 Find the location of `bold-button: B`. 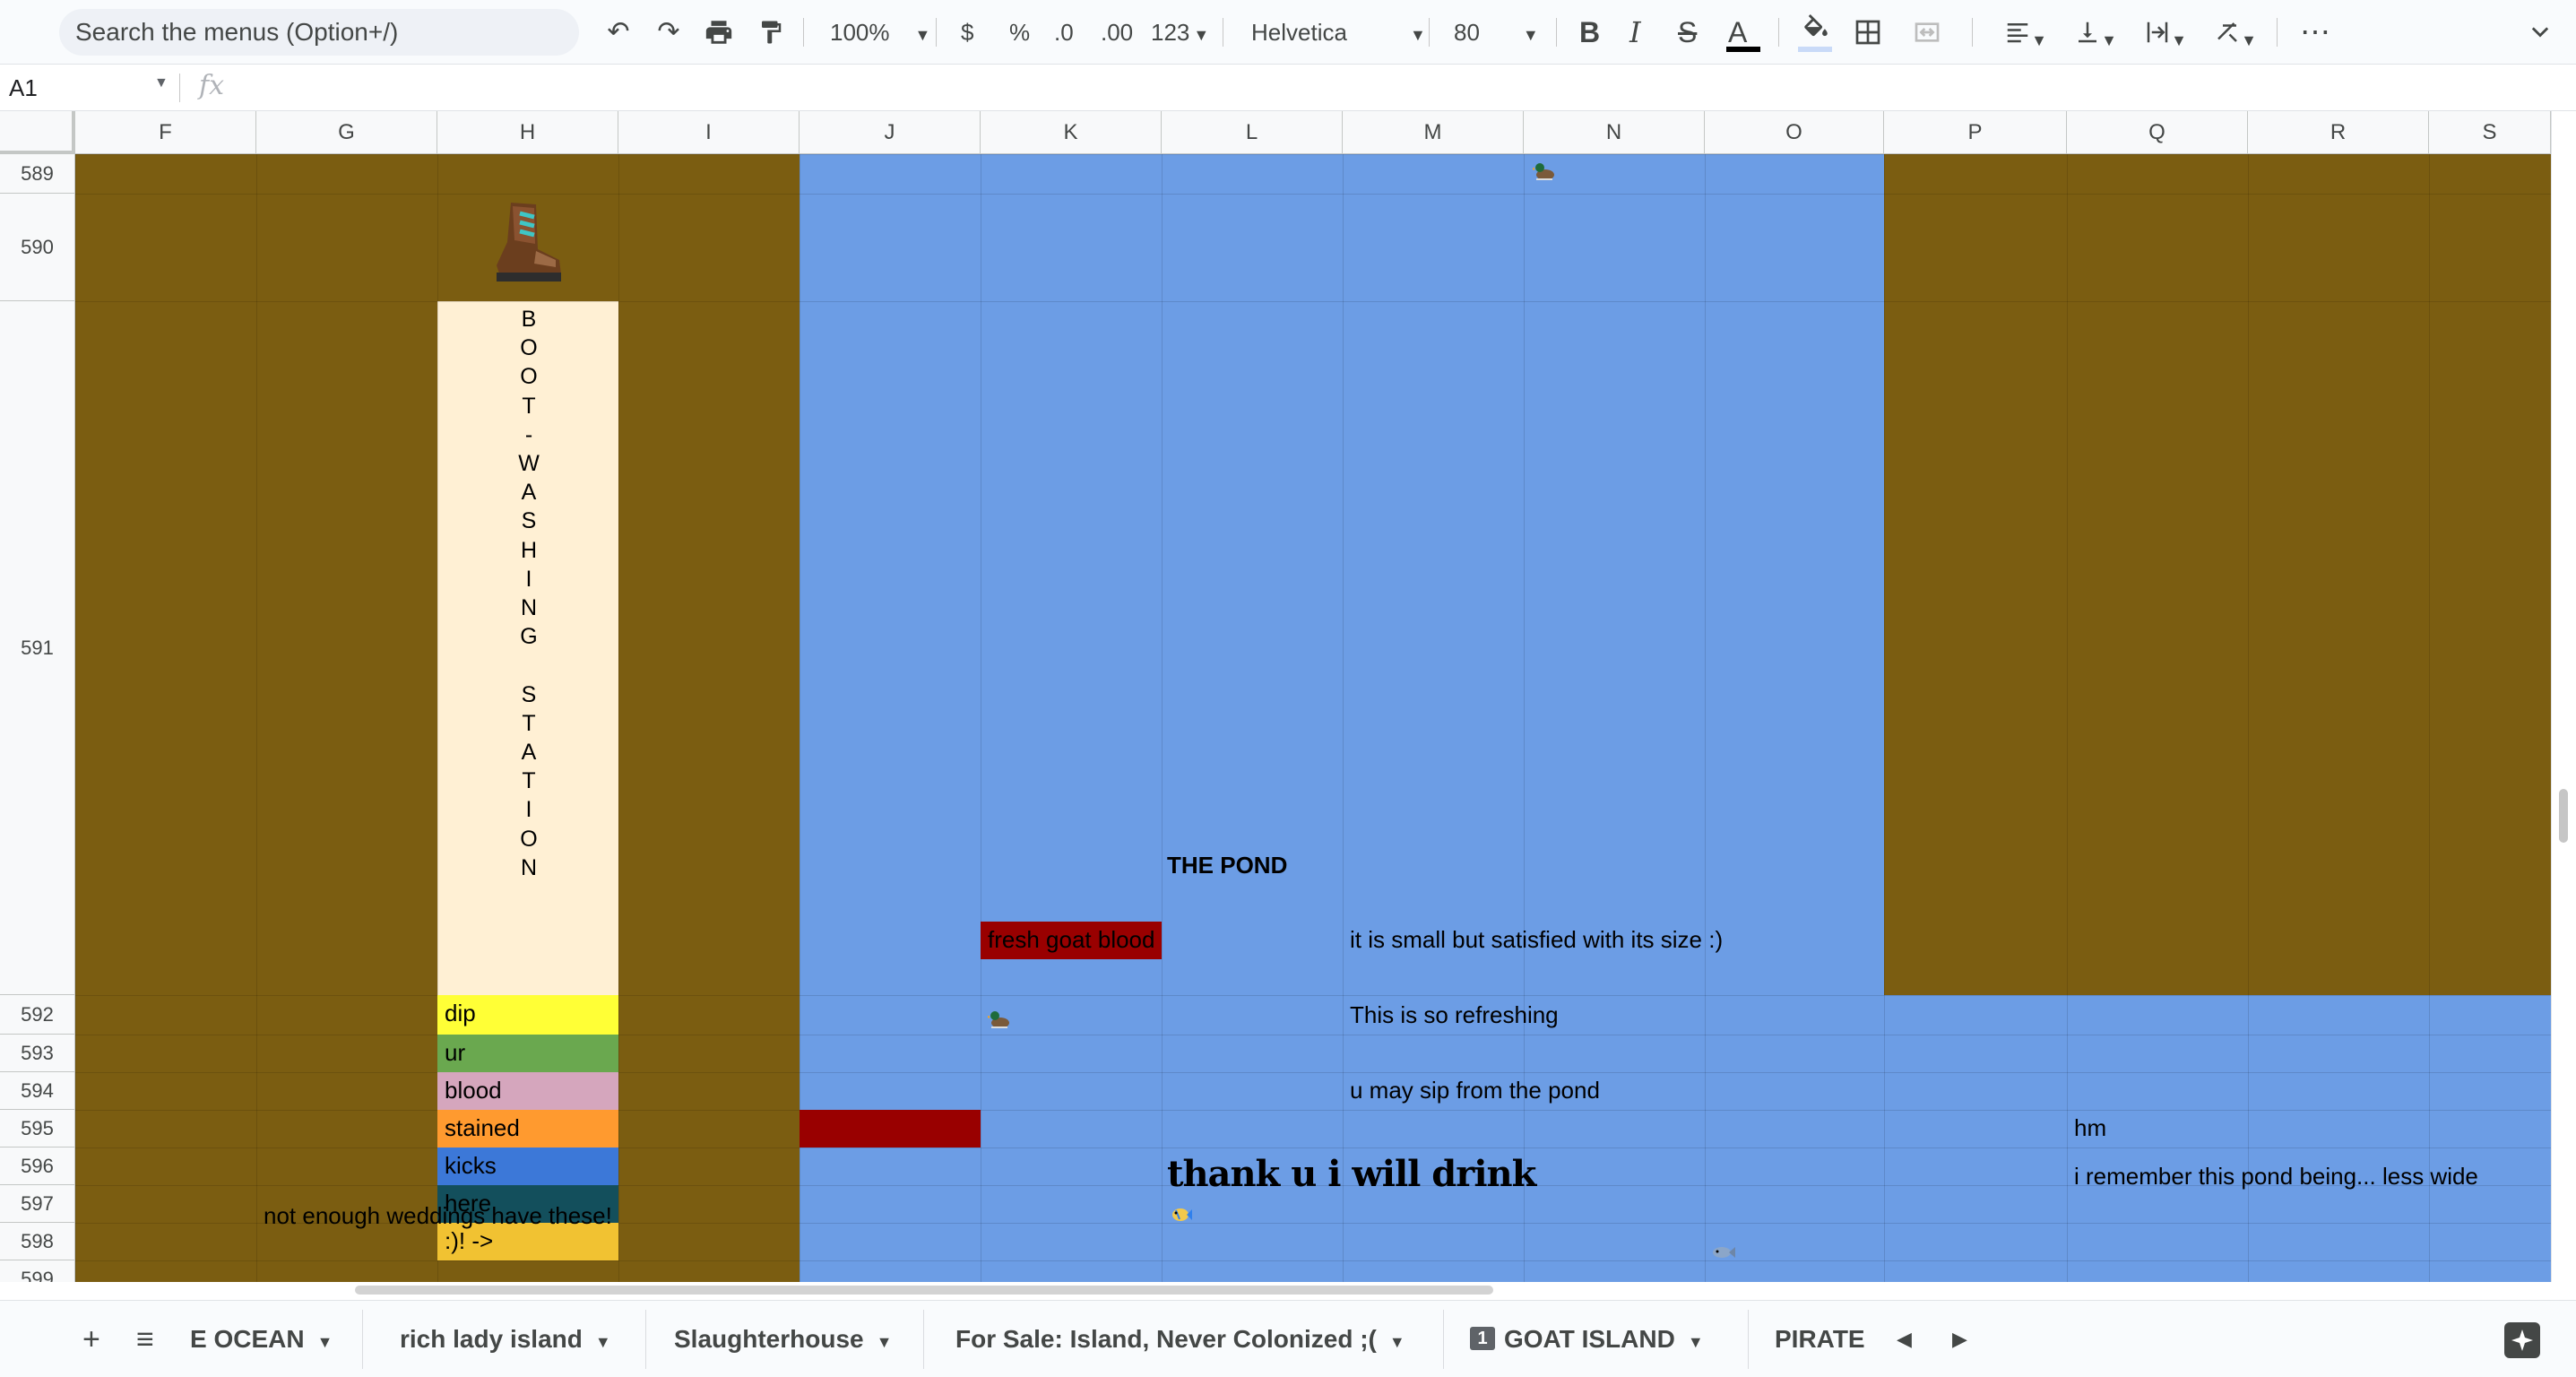

bold-button: B is located at coordinates (1589, 32).